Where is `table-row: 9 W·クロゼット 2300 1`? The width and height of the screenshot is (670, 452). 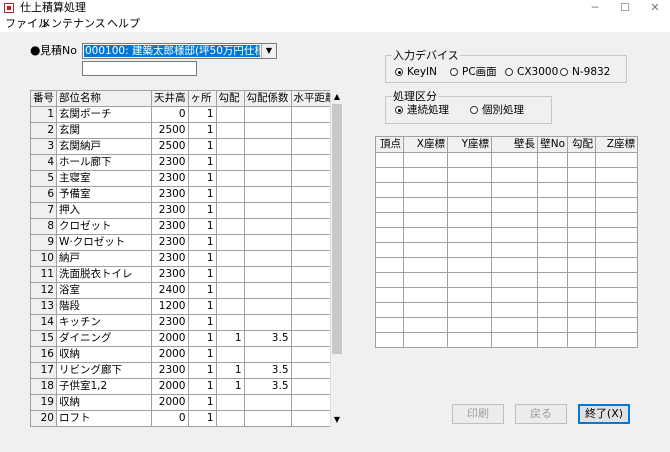
table-row: 9 W·クロゼット 2300 1 is located at coordinates (184, 242).